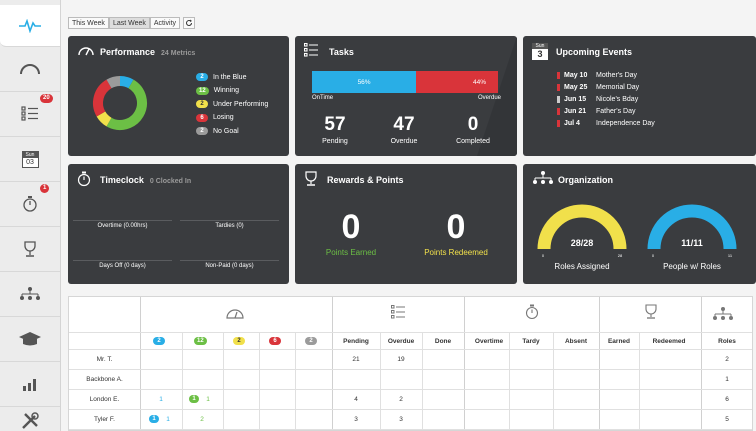  I want to click on points-redeemed-label: Points Redeemed, so click(456, 252).